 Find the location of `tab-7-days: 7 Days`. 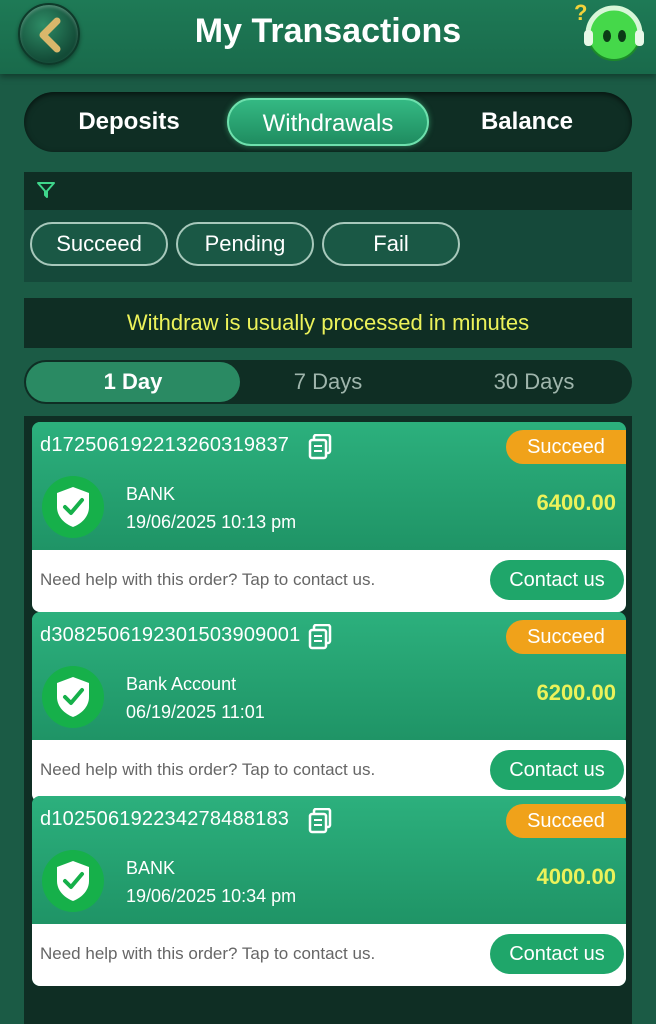

tab-7-days: 7 Days is located at coordinates (328, 382).